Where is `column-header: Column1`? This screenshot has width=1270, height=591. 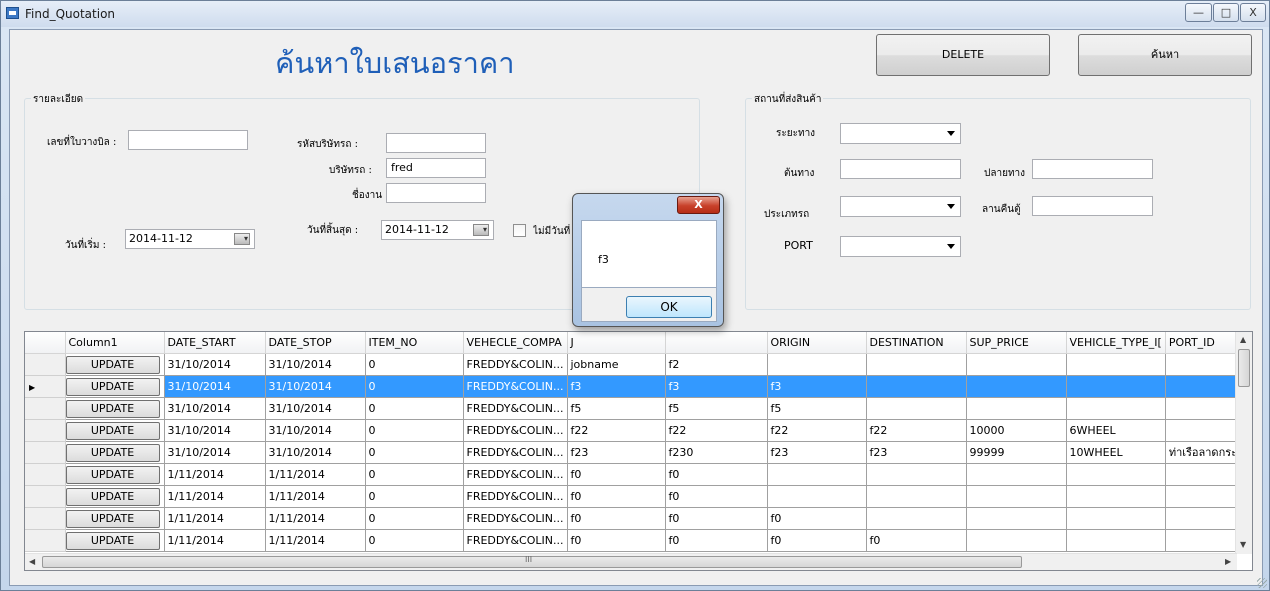 column-header: Column1 is located at coordinates (115, 343).